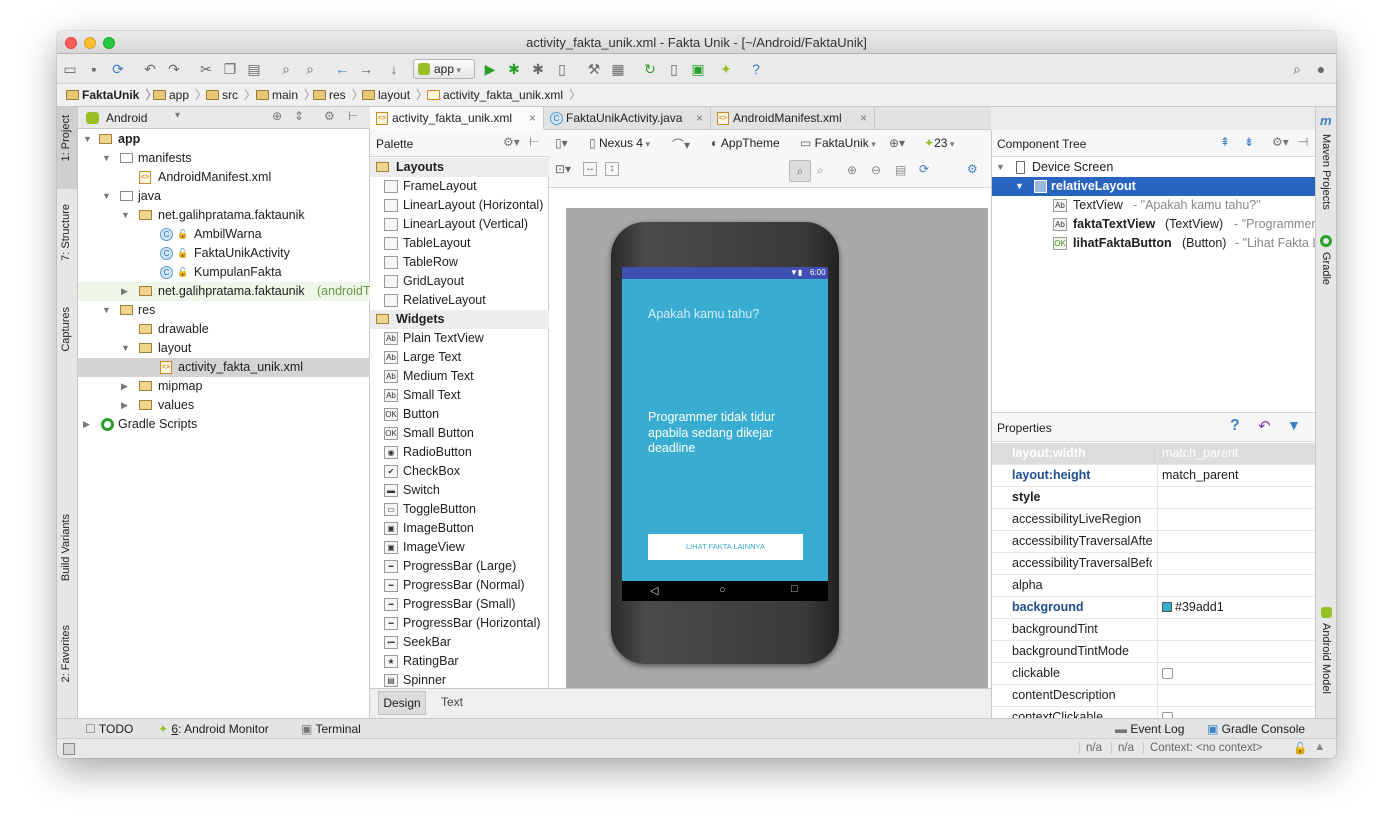 The width and height of the screenshot is (1392, 838). Describe the element at coordinates (224, 139) in the screenshot. I see `tree-row-app: ▼ app` at that location.